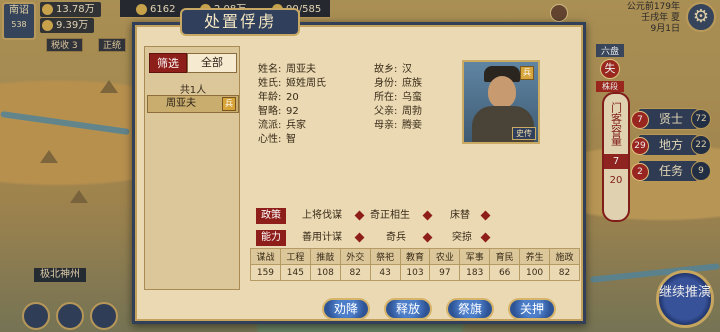 This screenshot has width=720, height=332. I want to click on stats-value-row: 159 145 108 82 43 103 97 183 66 100 82, so click(415, 272).